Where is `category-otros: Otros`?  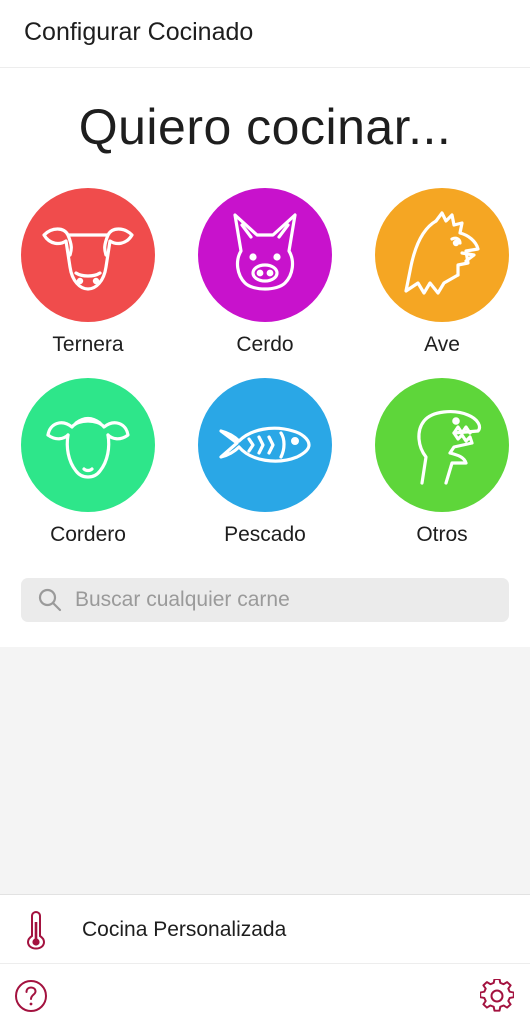 category-otros: Otros is located at coordinates (442, 462).